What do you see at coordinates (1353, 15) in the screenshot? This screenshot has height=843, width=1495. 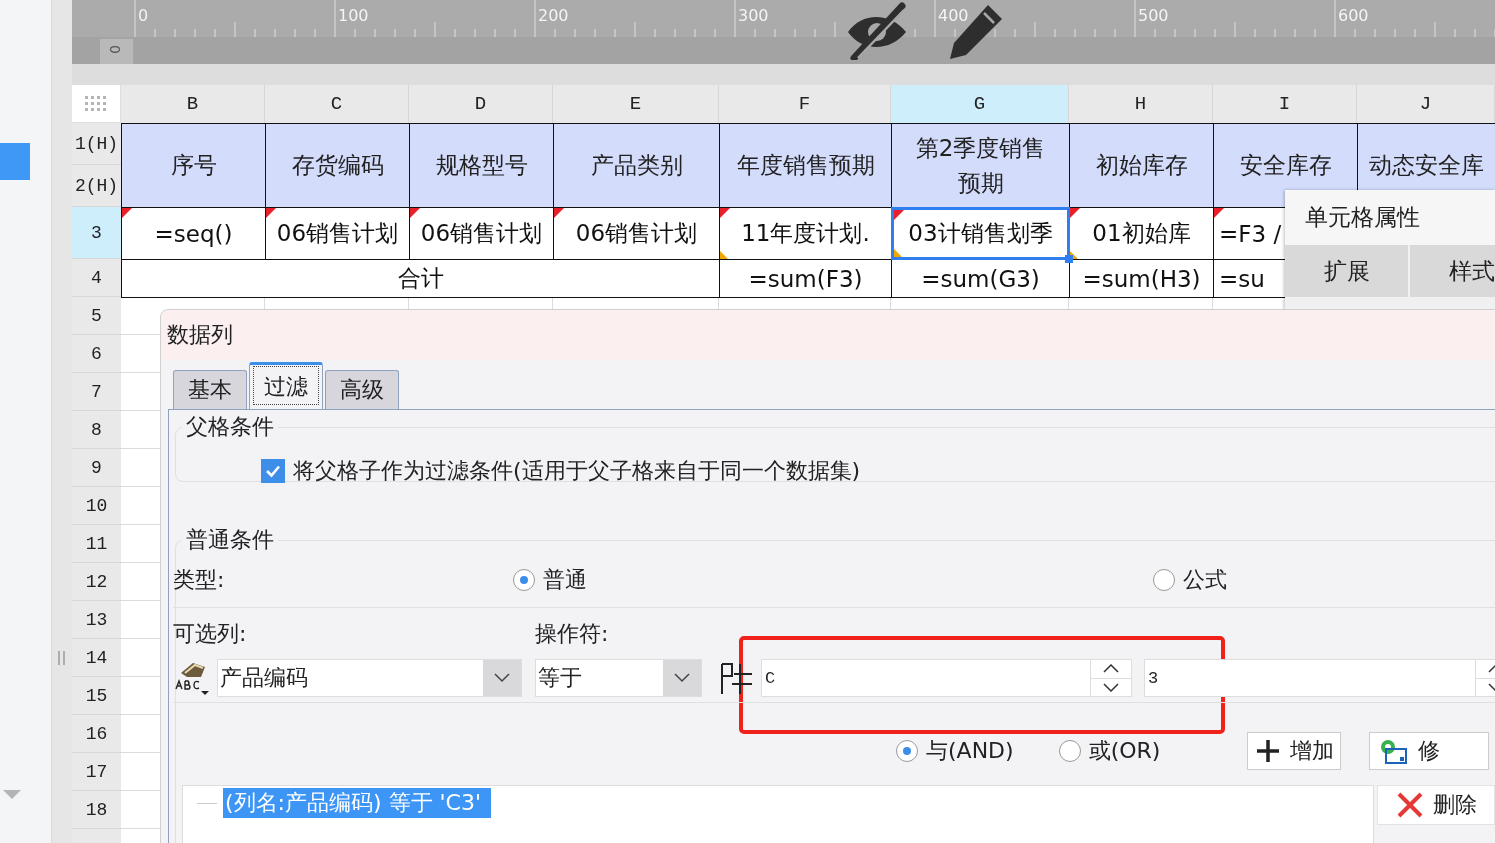 I see `ruler-label: 600` at bounding box center [1353, 15].